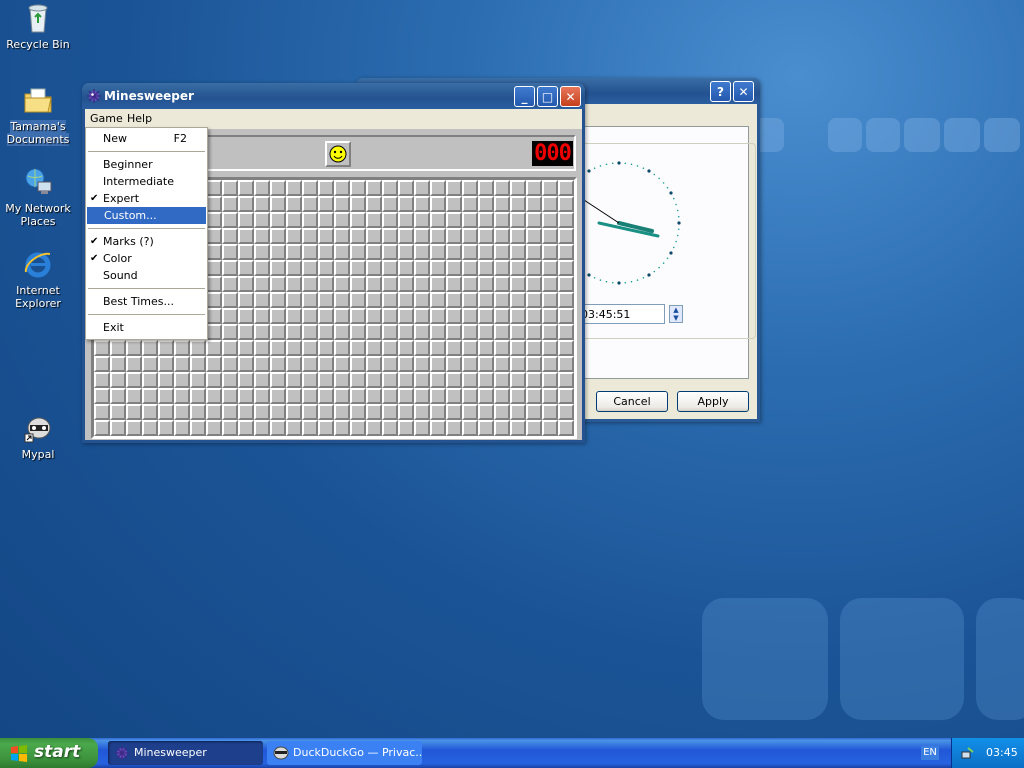 The height and width of the screenshot is (768, 1024). I want to click on apply-button: Apply, so click(713, 401).